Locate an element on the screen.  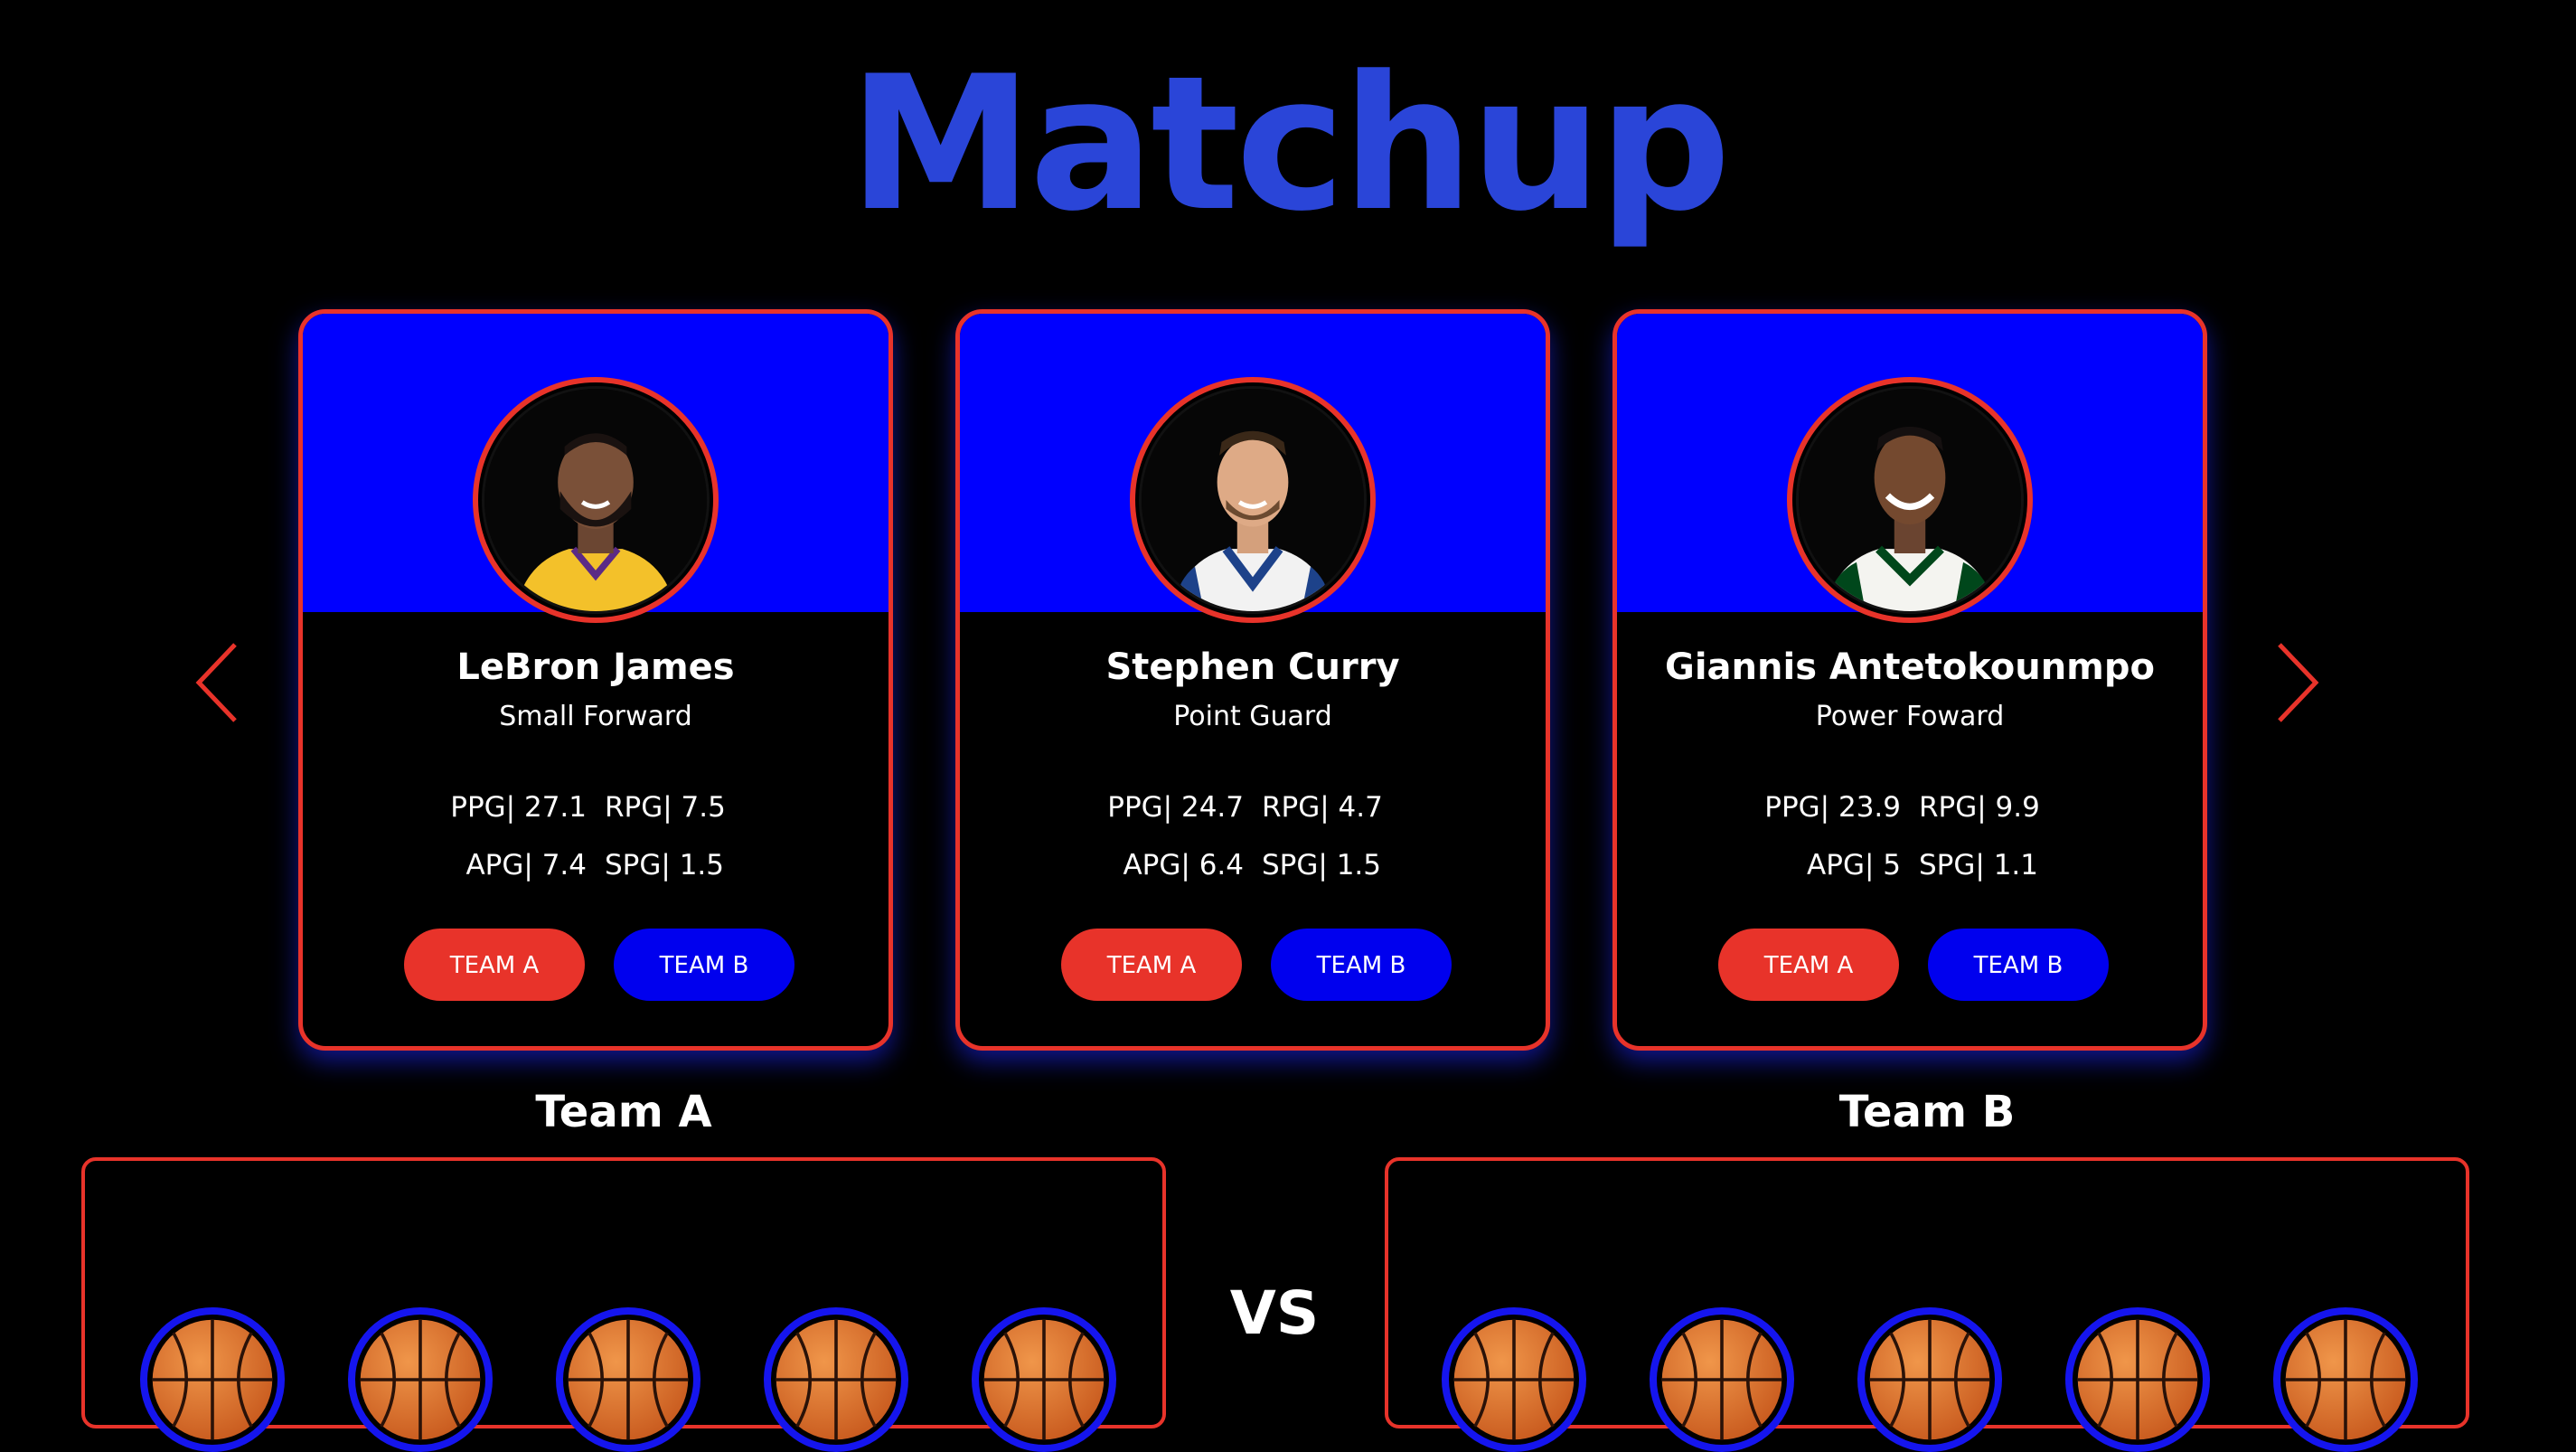
stat-apg: APG| 6.4 is located at coordinates (1183, 865).